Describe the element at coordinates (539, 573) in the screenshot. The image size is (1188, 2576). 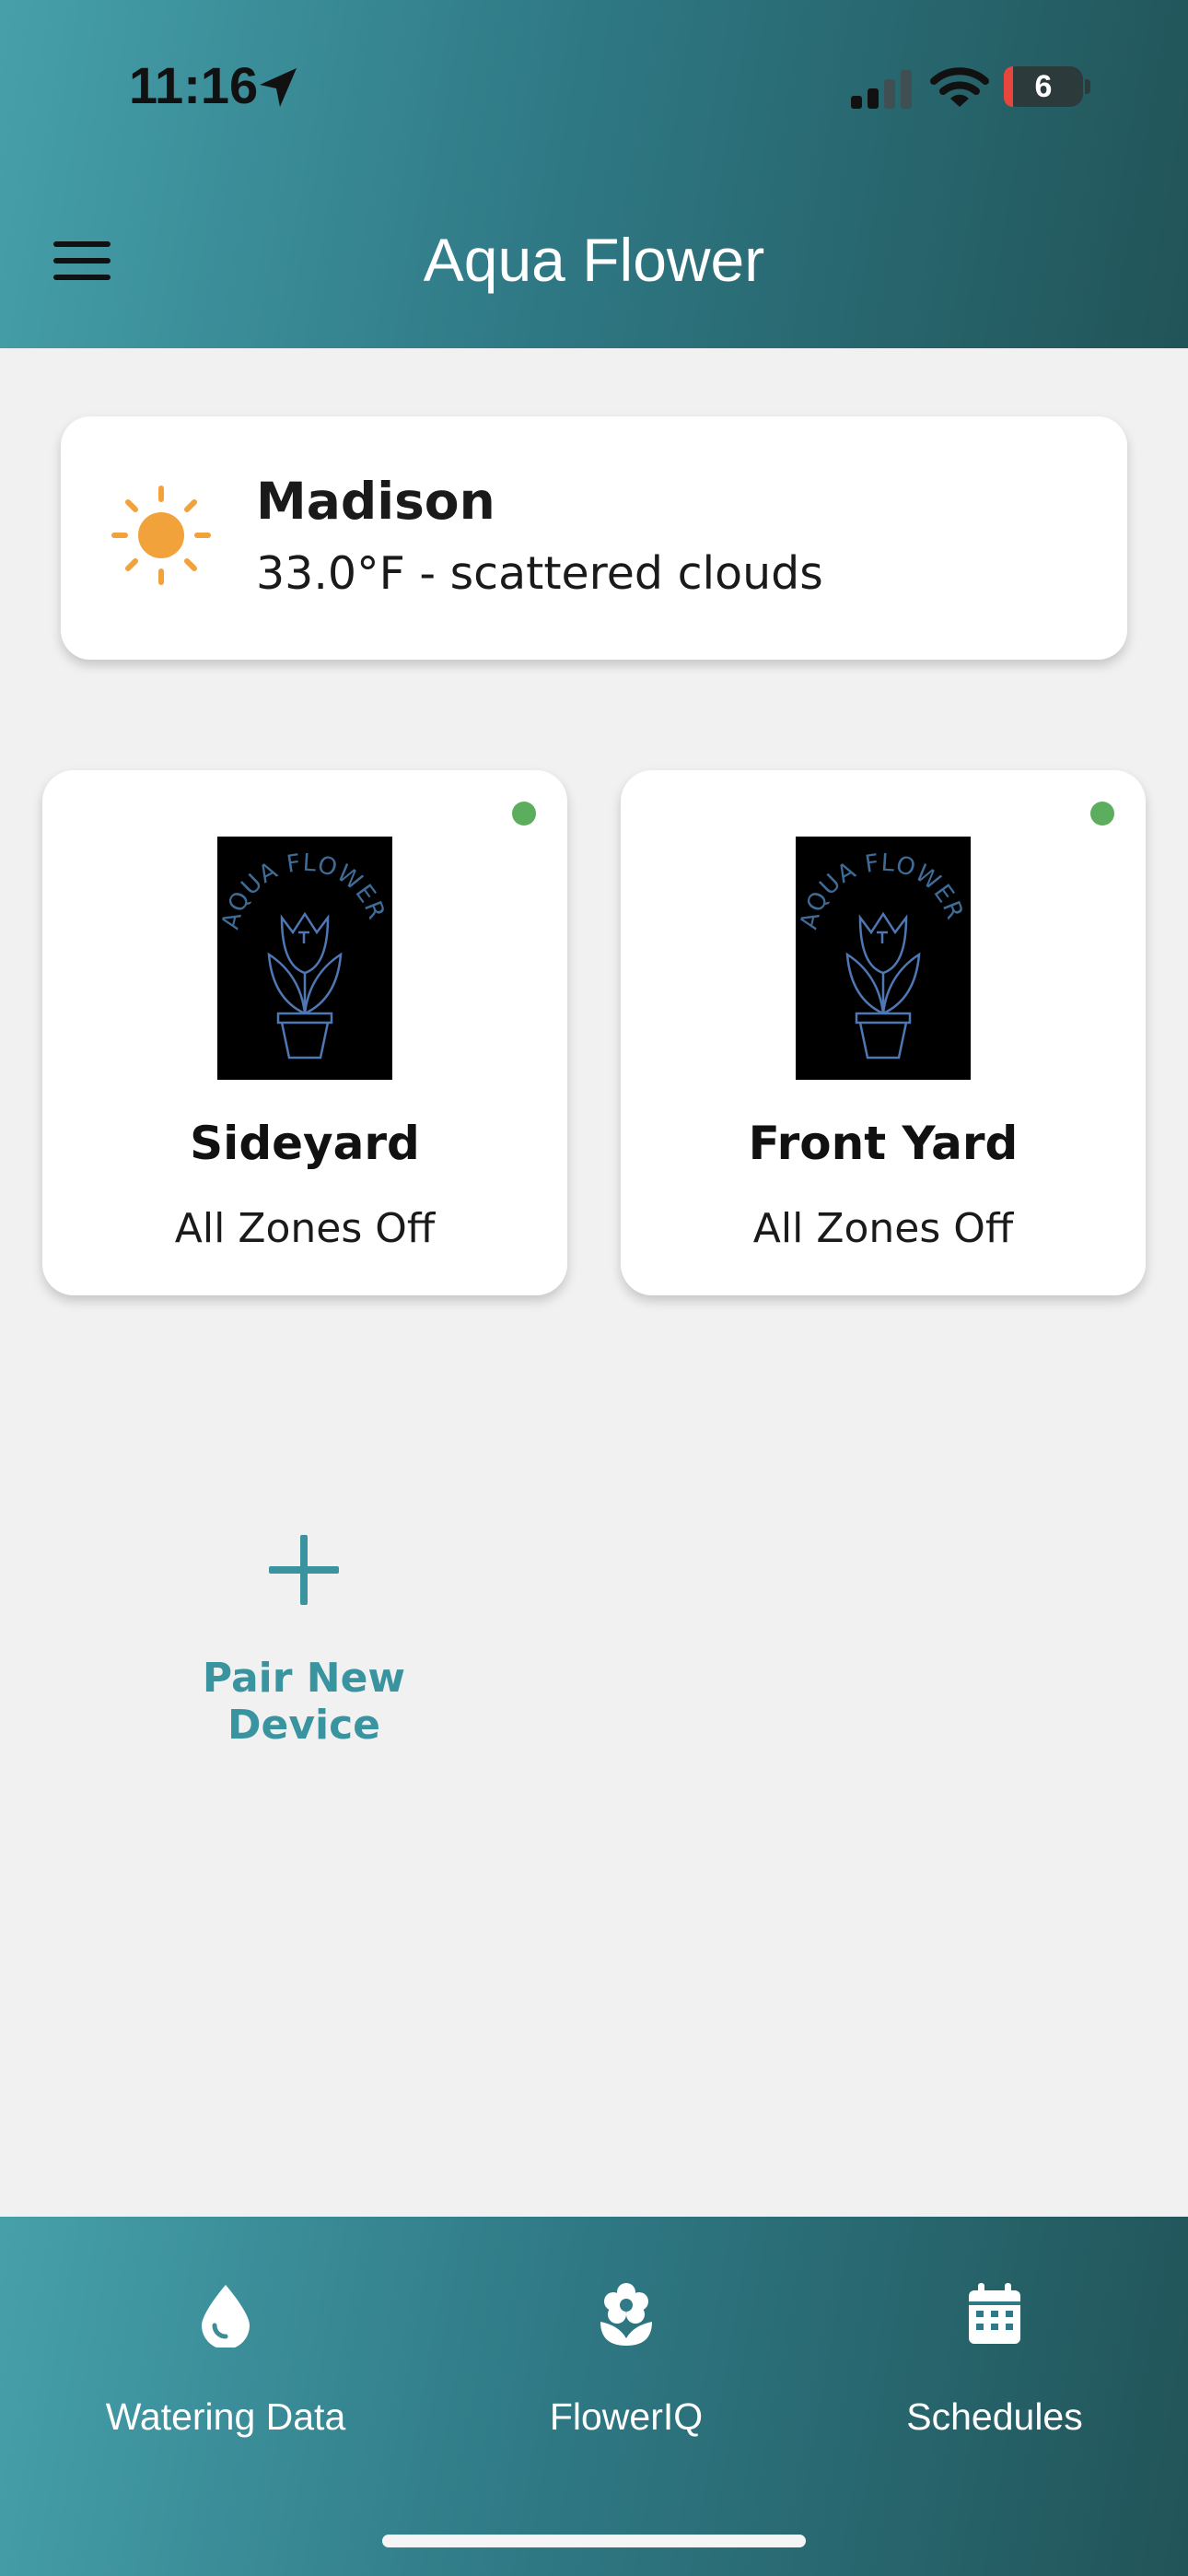
I see `weather-description: 33.0°F - scattered clouds` at that location.